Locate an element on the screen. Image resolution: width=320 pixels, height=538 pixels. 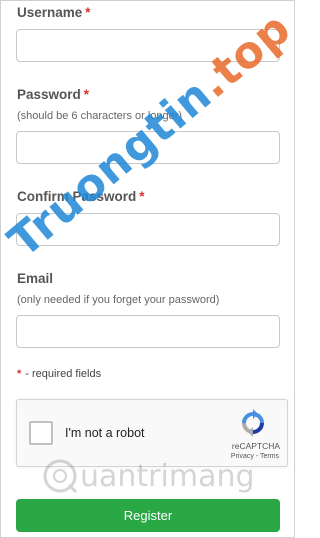
username-label: Username * is located at coordinates (54, 12).